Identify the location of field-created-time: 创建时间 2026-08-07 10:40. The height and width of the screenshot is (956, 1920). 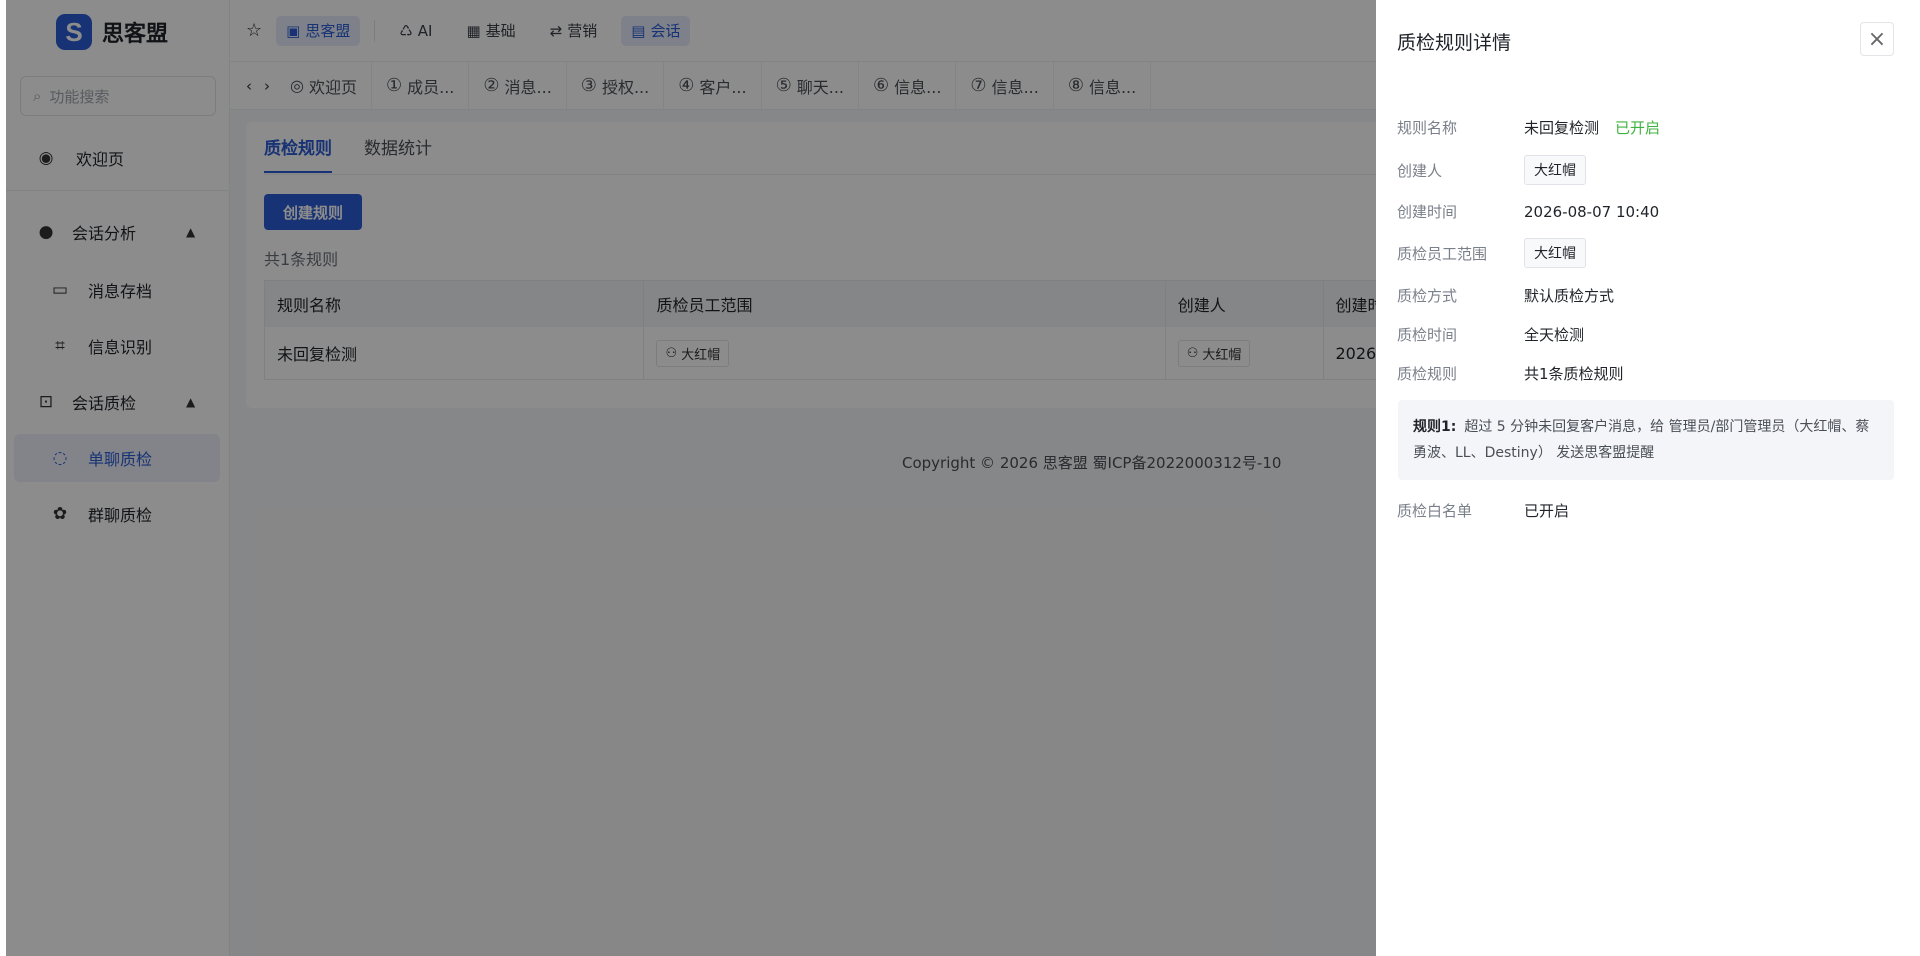
(1528, 211).